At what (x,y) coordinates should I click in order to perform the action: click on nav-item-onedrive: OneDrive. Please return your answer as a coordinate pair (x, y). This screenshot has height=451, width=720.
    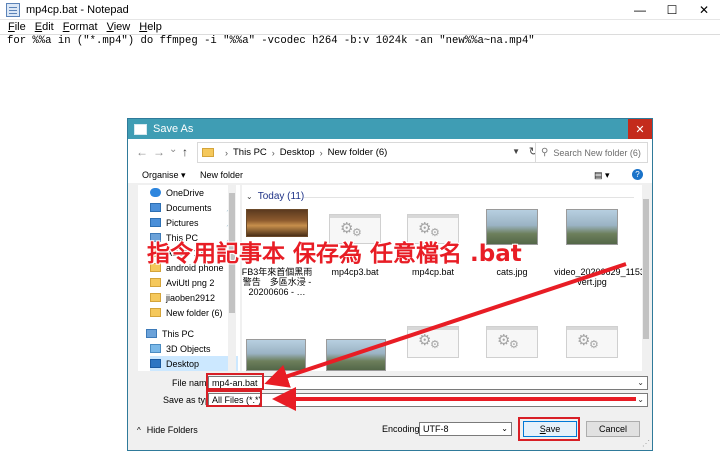
    Looking at the image, I should click on (195, 192).